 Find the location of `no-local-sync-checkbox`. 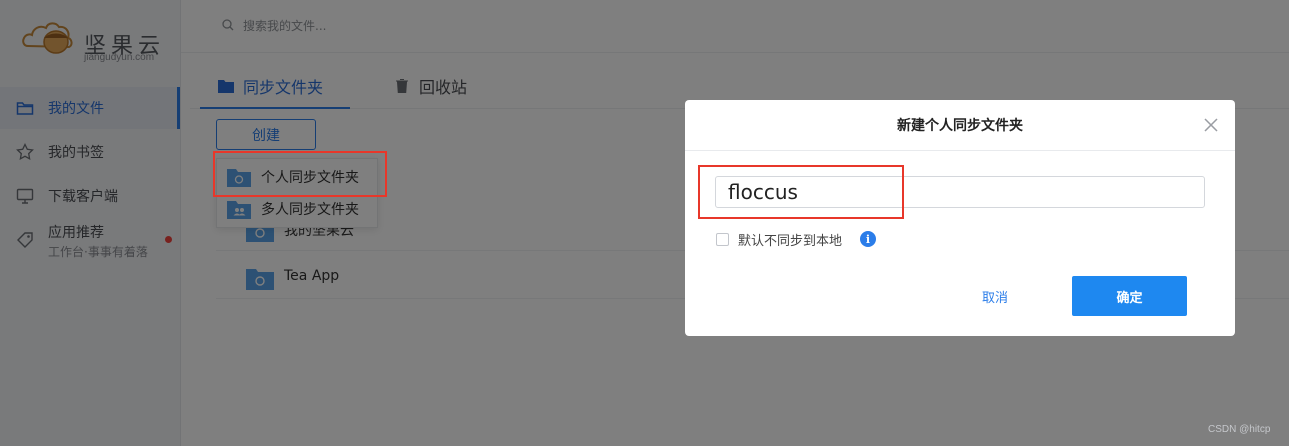

no-local-sync-checkbox is located at coordinates (722, 239).